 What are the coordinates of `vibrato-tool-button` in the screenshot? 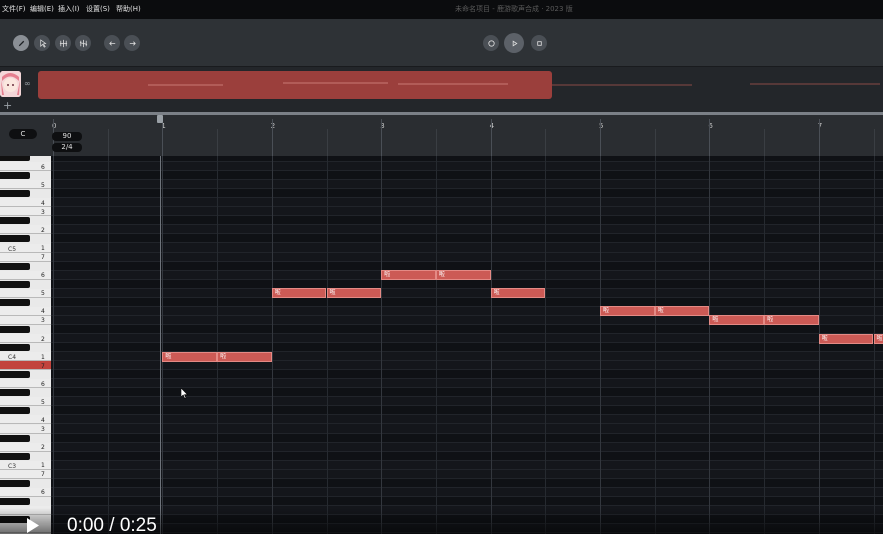 It's located at (63, 43).